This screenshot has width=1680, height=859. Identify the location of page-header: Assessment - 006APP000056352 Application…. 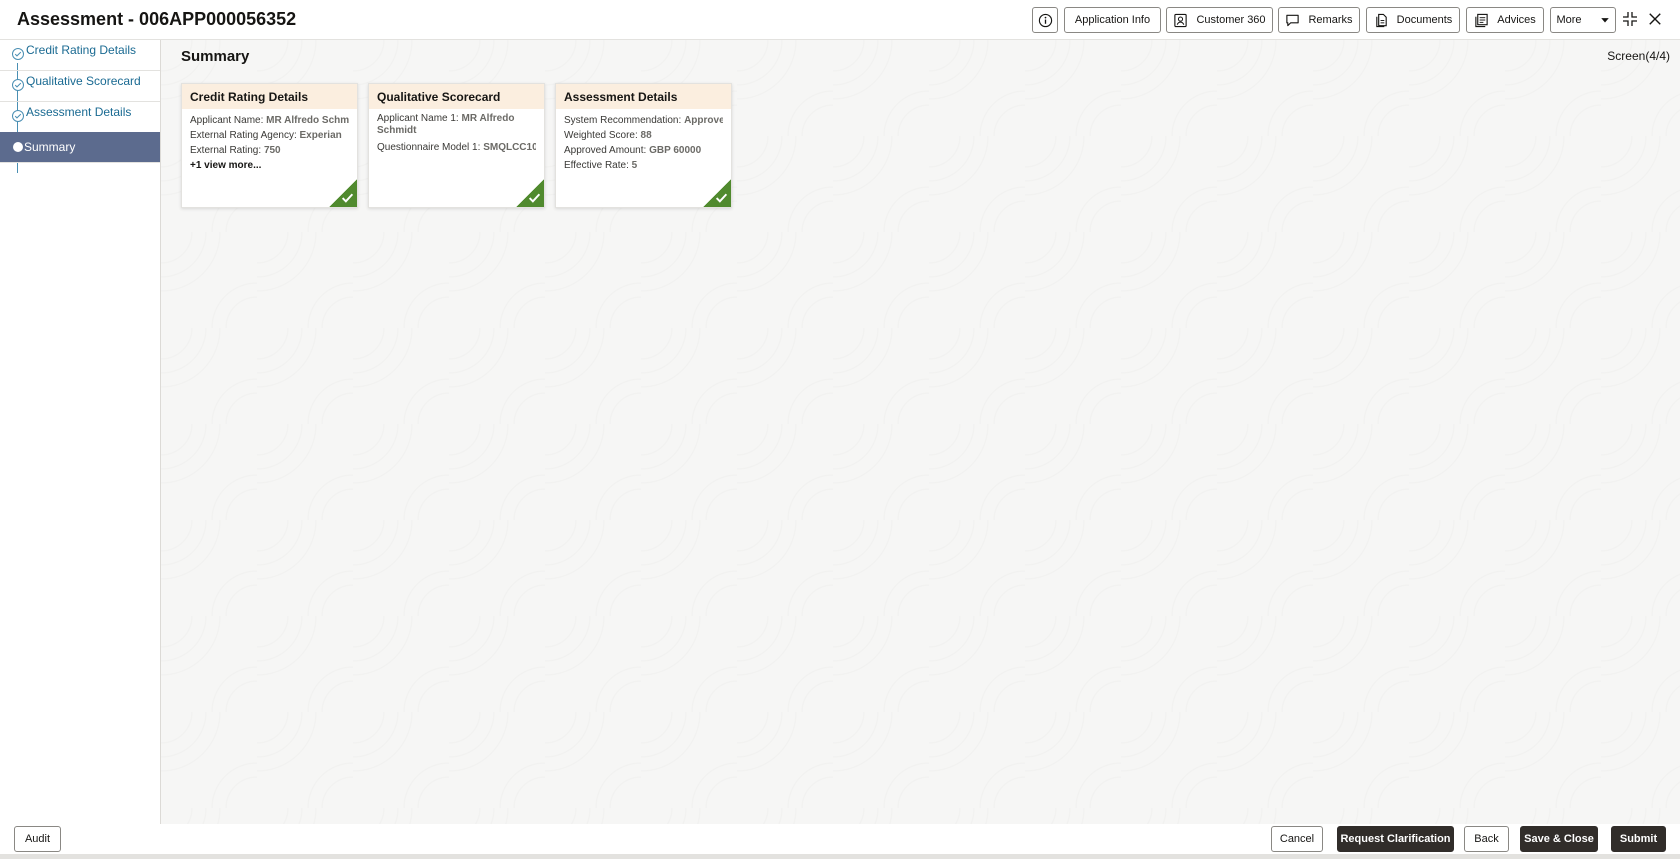
(840, 20).